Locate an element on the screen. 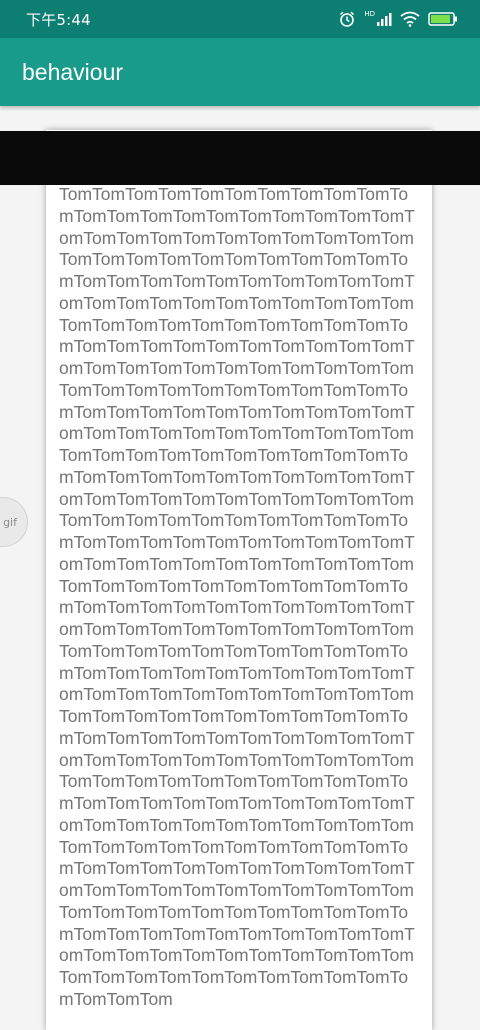 This screenshot has height=1030, width=480. wifi-icon is located at coordinates (410, 19).